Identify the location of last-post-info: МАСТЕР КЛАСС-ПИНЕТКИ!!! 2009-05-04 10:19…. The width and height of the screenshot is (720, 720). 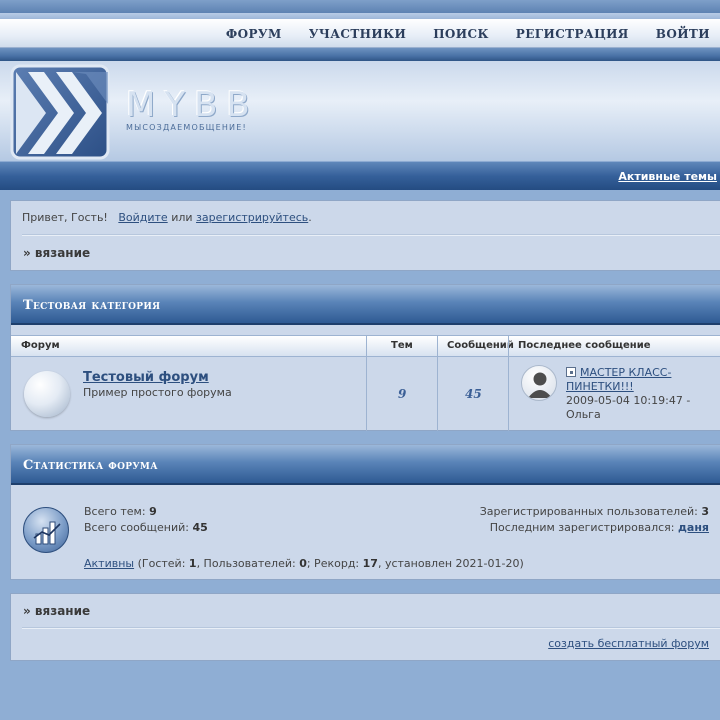
(641, 394).